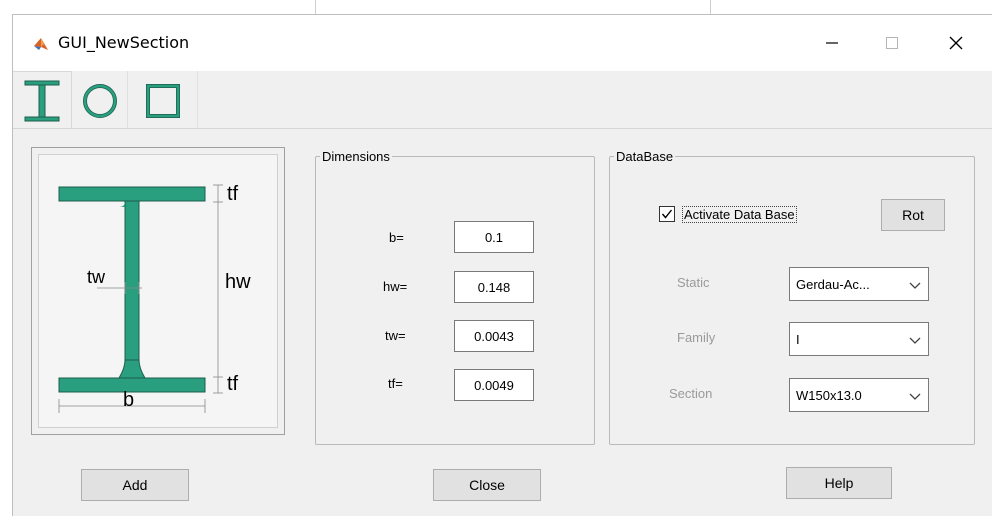 The height and width of the screenshot is (518, 992). Describe the element at coordinates (396, 237) in the screenshot. I see `b-field-label: b=` at that location.